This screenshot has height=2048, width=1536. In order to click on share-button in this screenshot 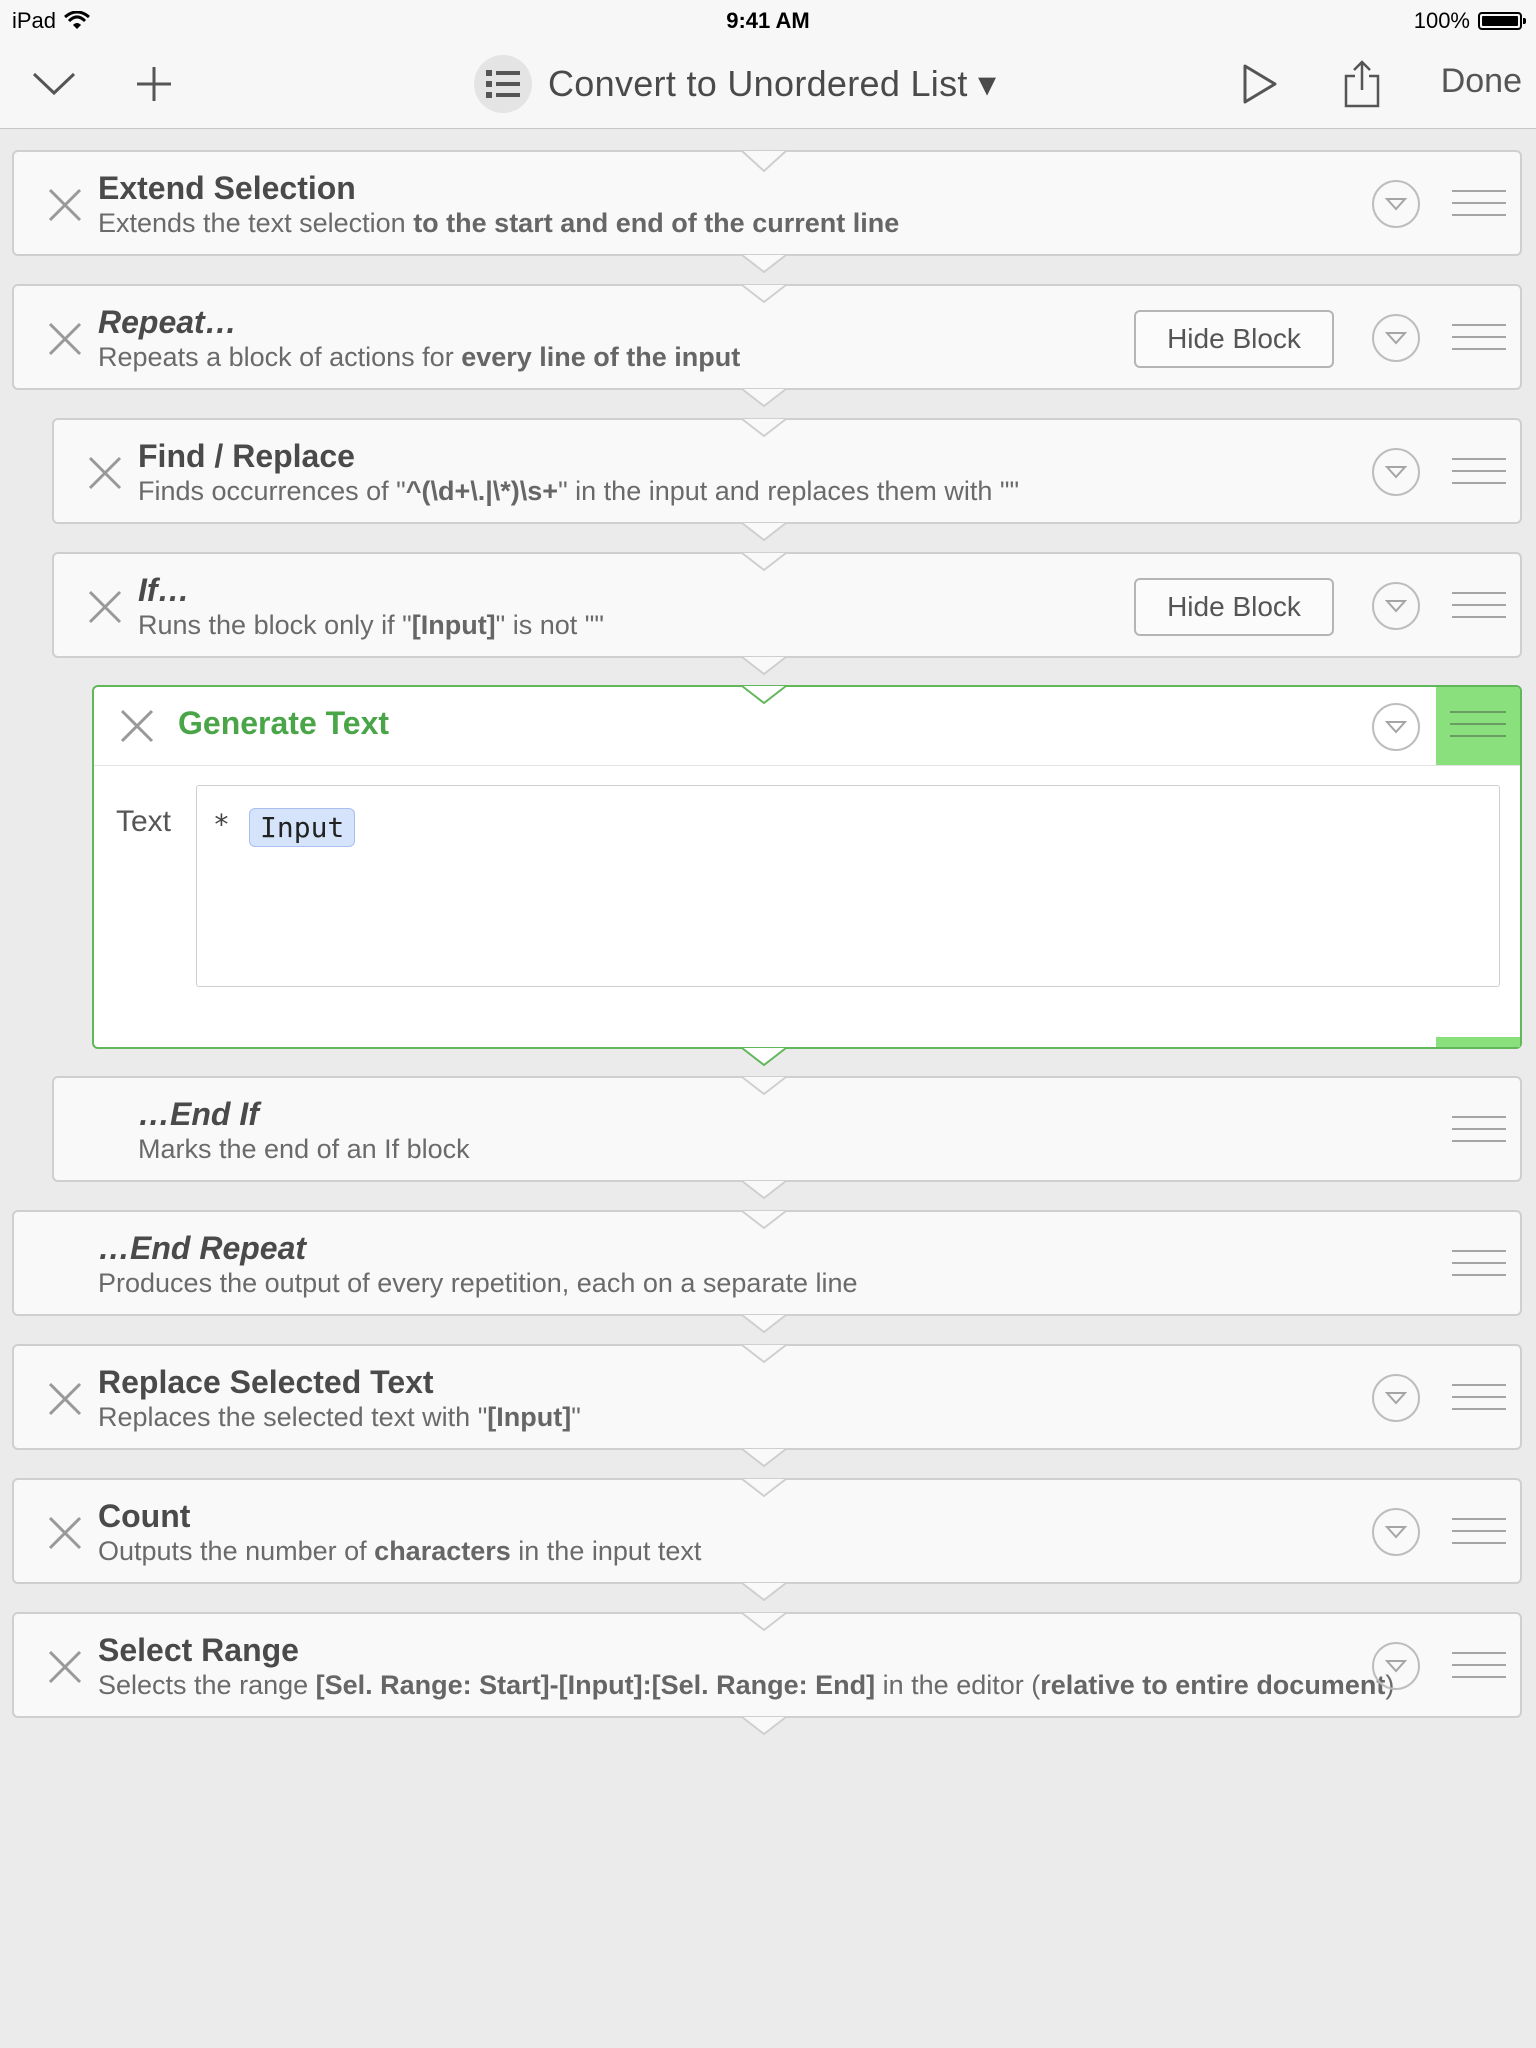, I will do `click(1362, 84)`.